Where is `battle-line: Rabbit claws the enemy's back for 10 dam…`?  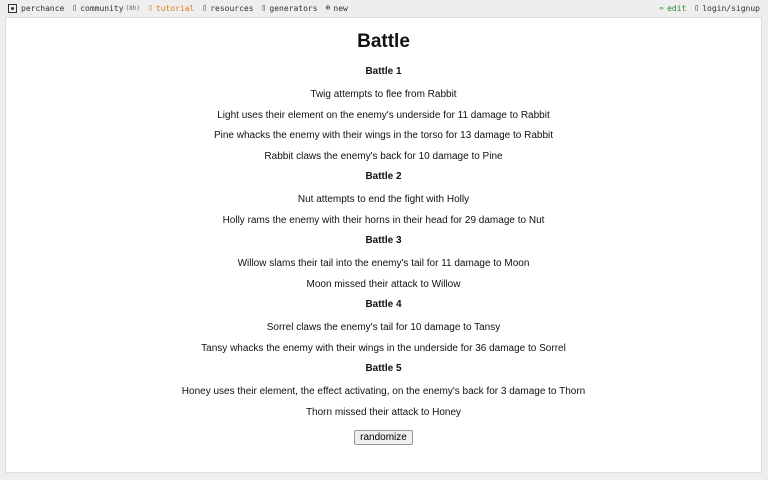 battle-line: Rabbit claws the enemy's back for 10 dam… is located at coordinates (383, 156).